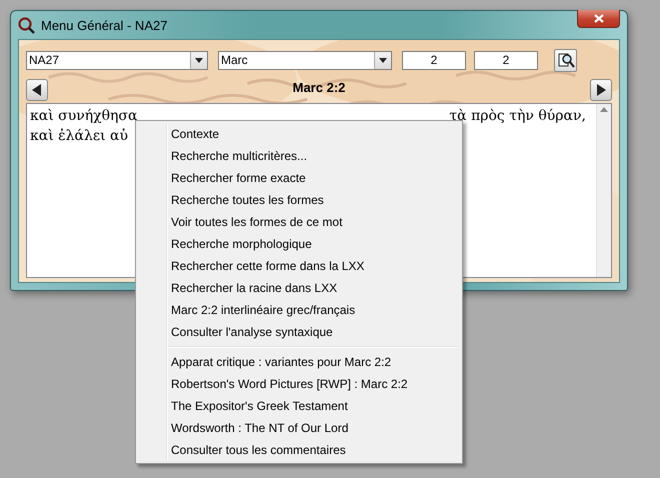  I want to click on chapter-field: 2, so click(434, 60).